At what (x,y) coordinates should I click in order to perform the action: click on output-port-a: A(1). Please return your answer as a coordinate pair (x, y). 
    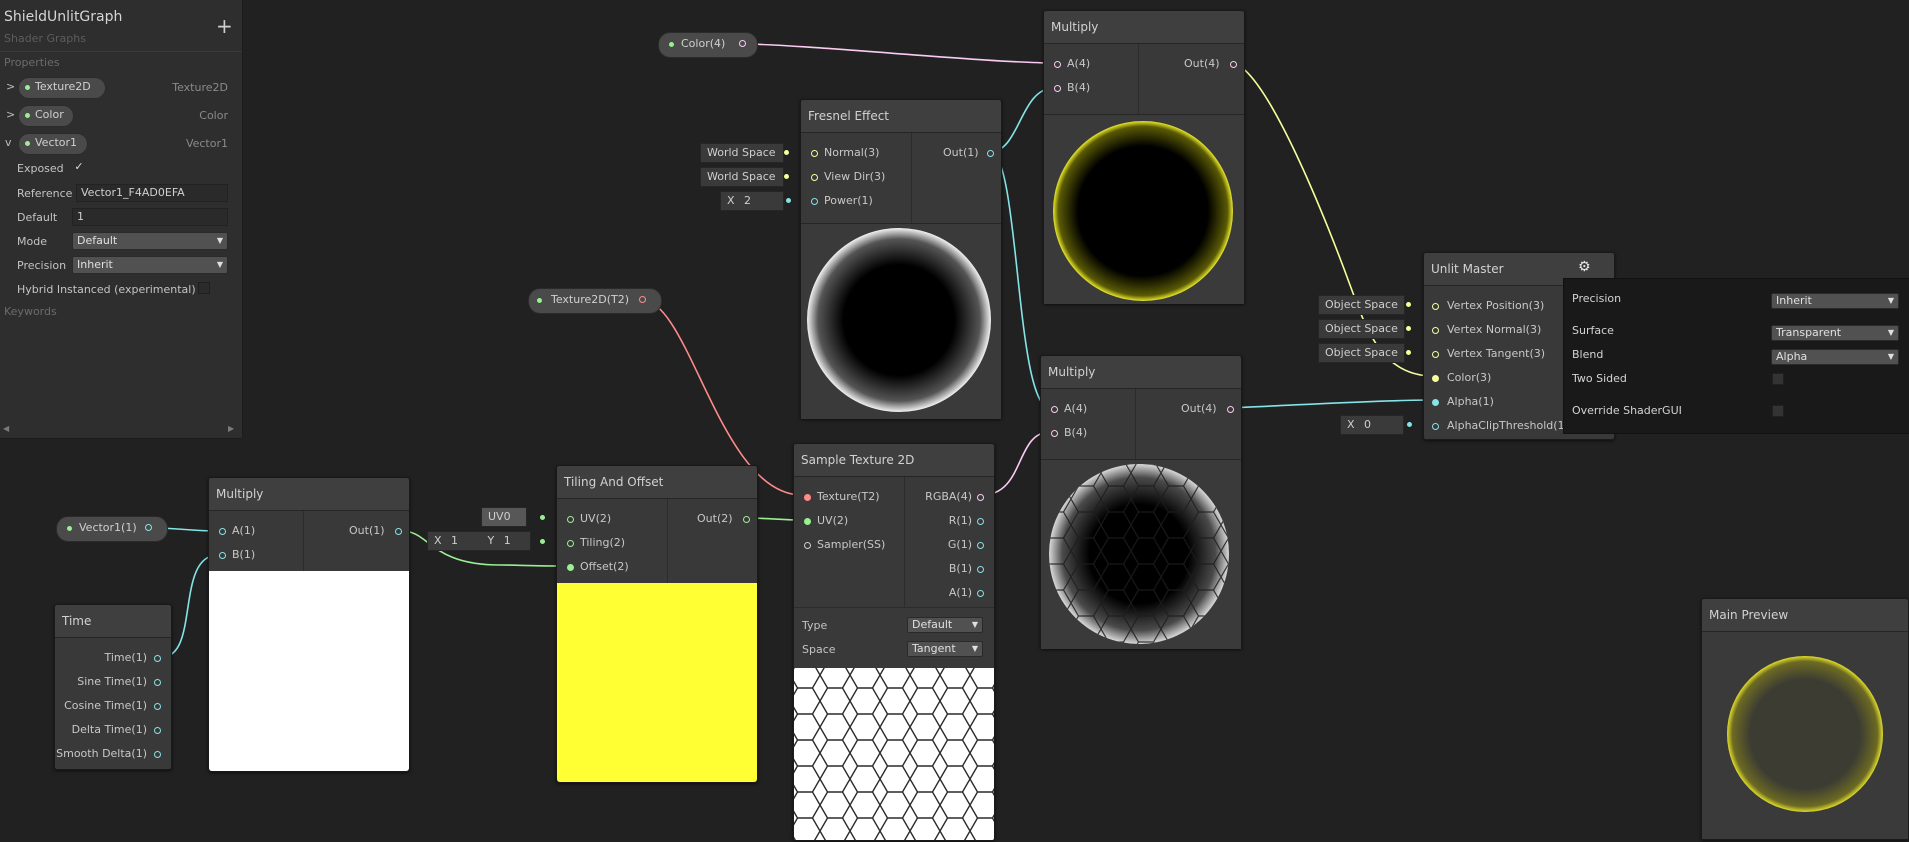
    Looking at the image, I should click on (957, 593).